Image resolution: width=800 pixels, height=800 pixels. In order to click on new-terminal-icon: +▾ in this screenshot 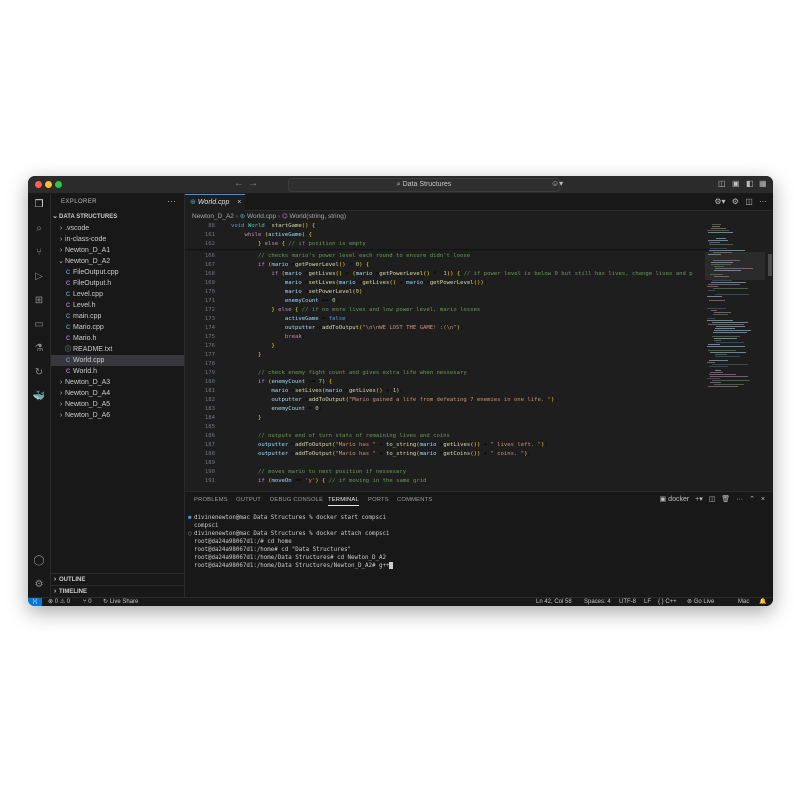, I will do `click(699, 499)`.